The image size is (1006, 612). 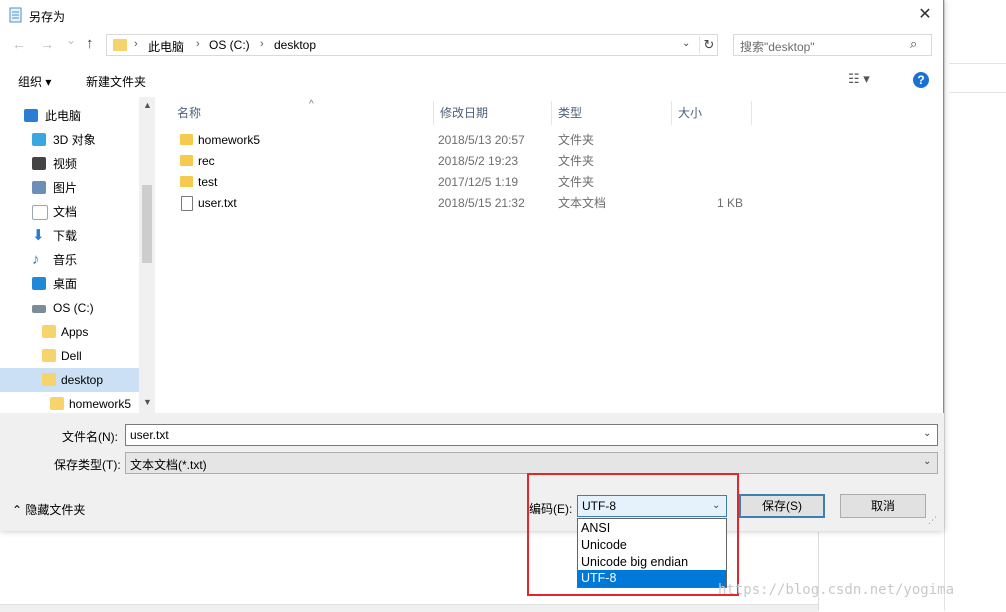 What do you see at coordinates (302, 112) in the screenshot?
I see `column-header-name: ^ 名称` at bounding box center [302, 112].